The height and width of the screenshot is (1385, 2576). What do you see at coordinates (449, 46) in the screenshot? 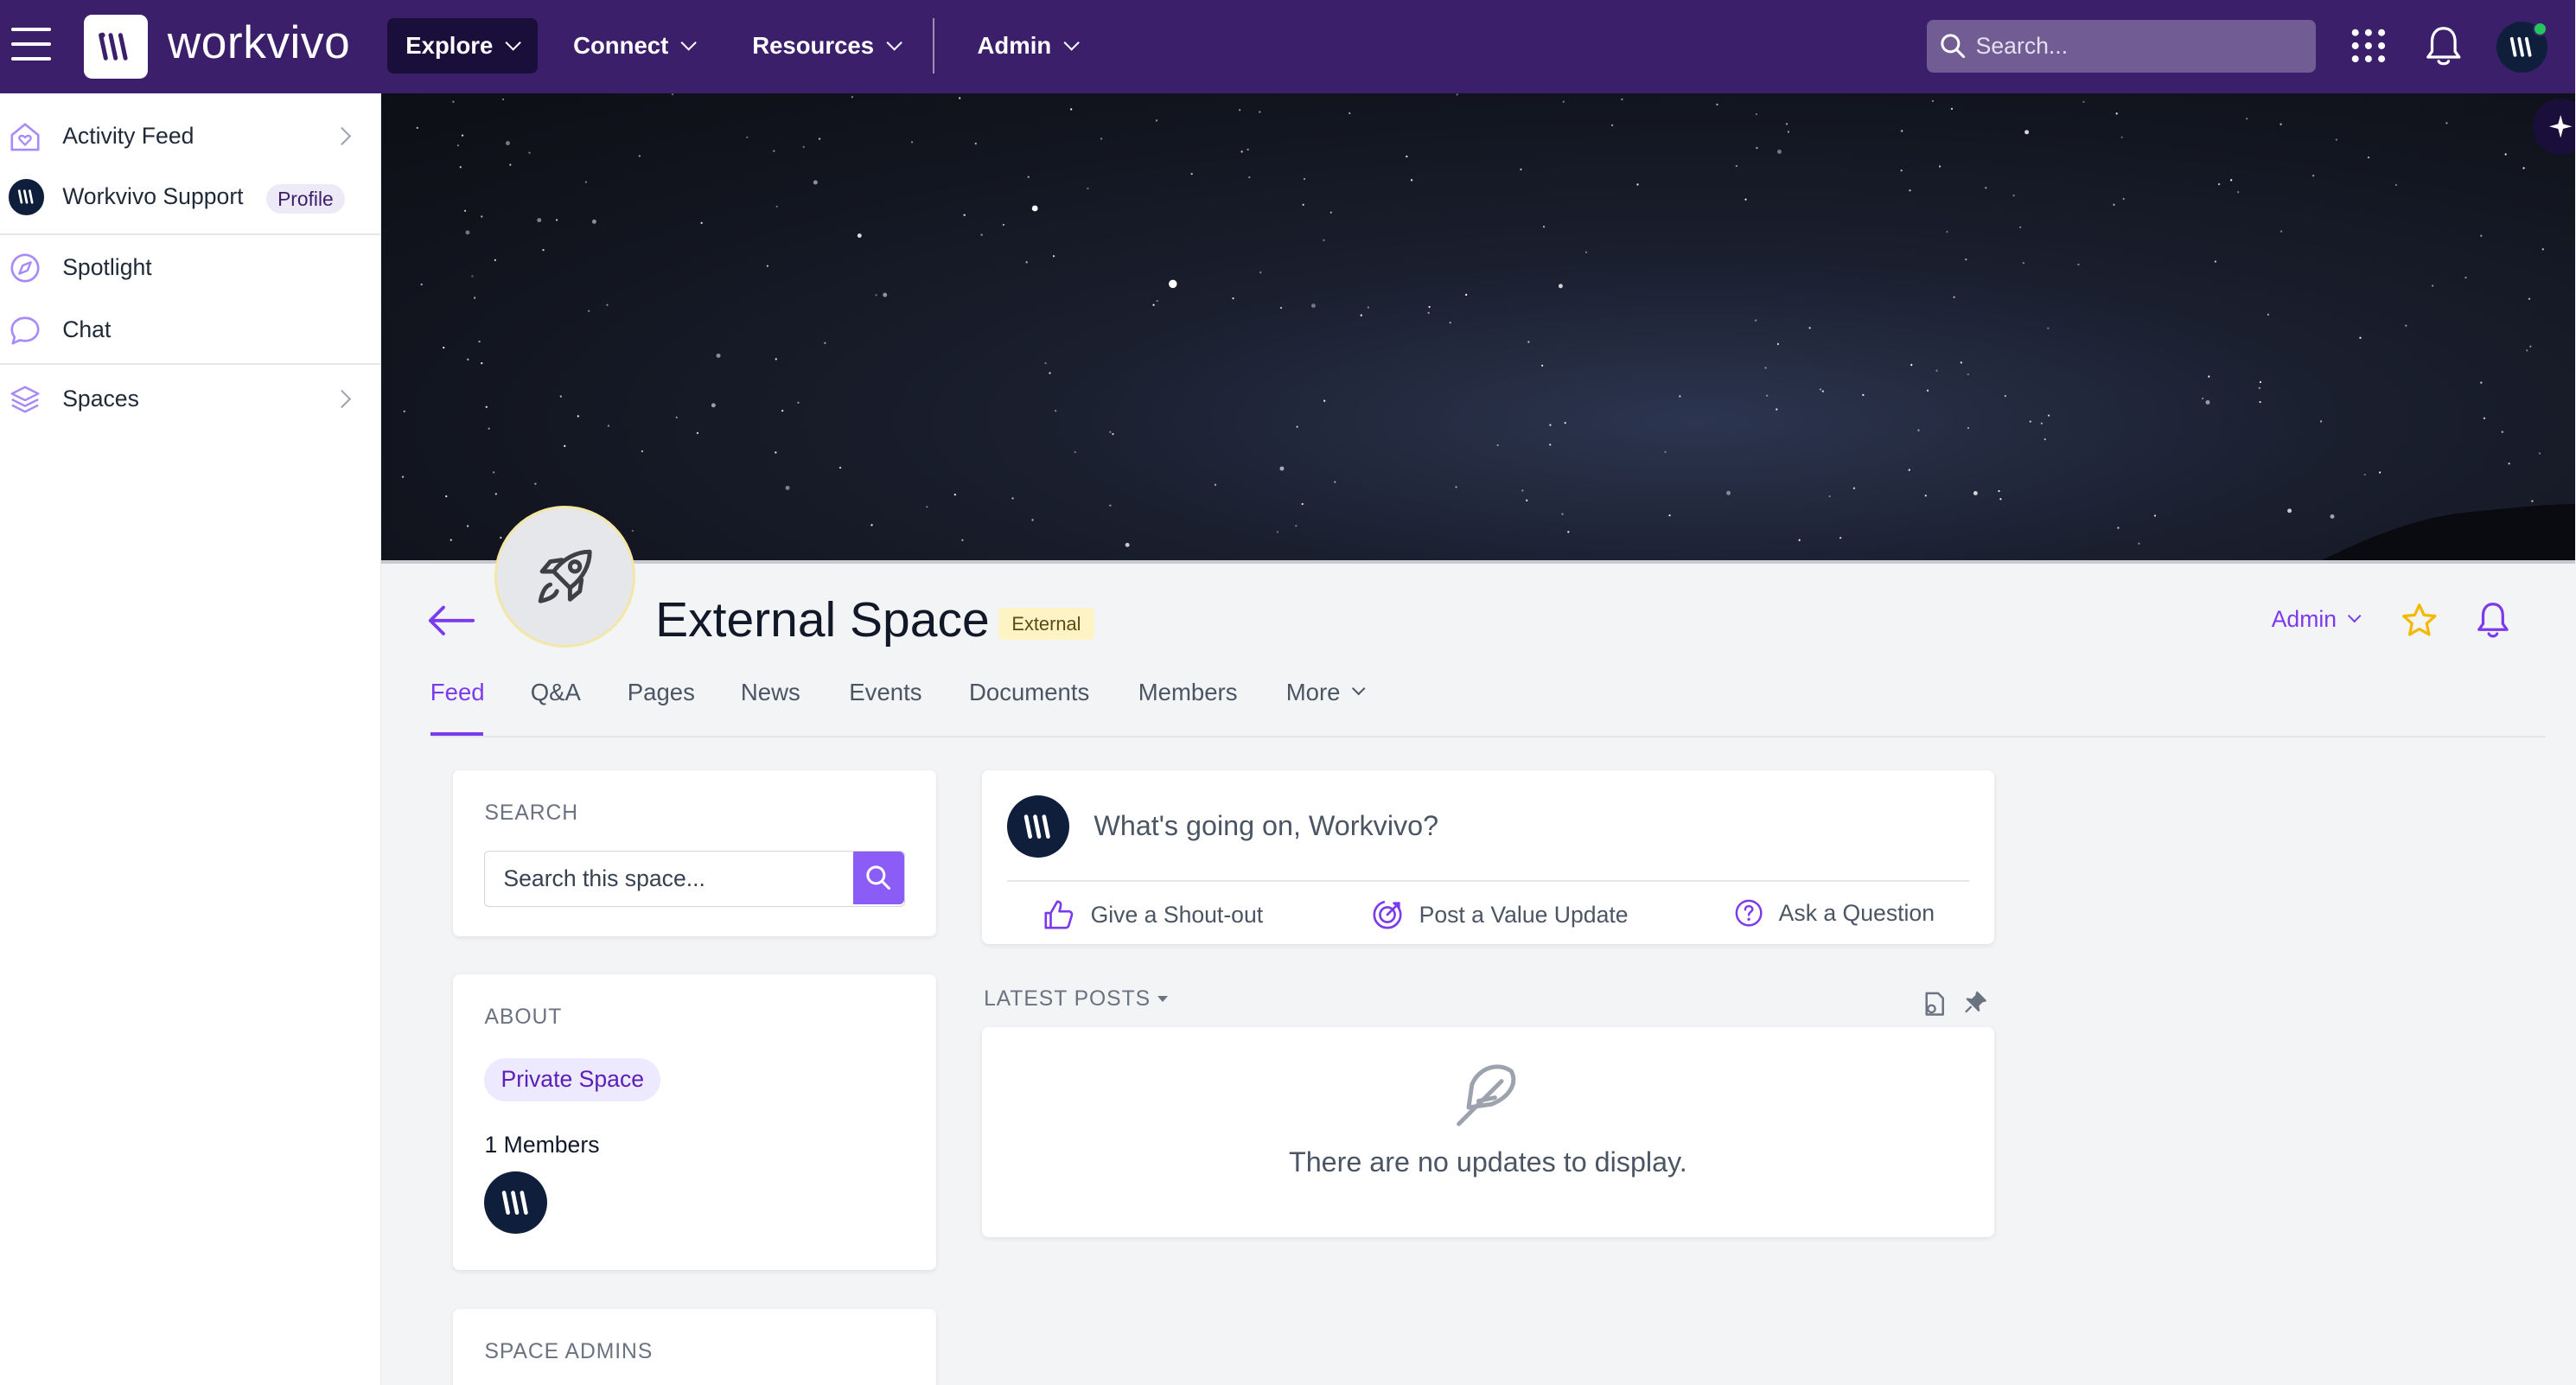
I see `nav-explore-label: Explore` at bounding box center [449, 46].